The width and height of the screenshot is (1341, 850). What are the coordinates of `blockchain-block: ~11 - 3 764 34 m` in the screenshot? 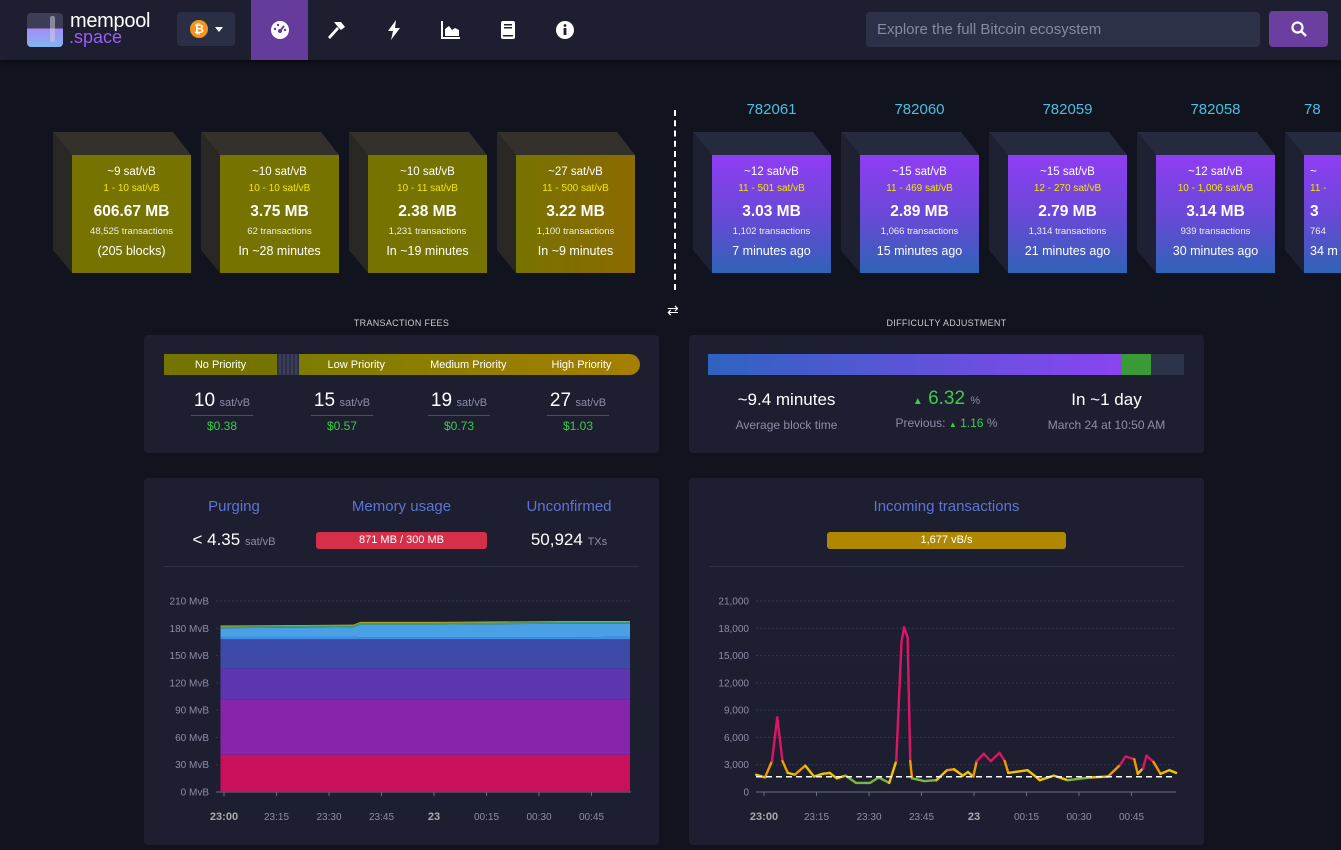 It's located at (1313, 202).